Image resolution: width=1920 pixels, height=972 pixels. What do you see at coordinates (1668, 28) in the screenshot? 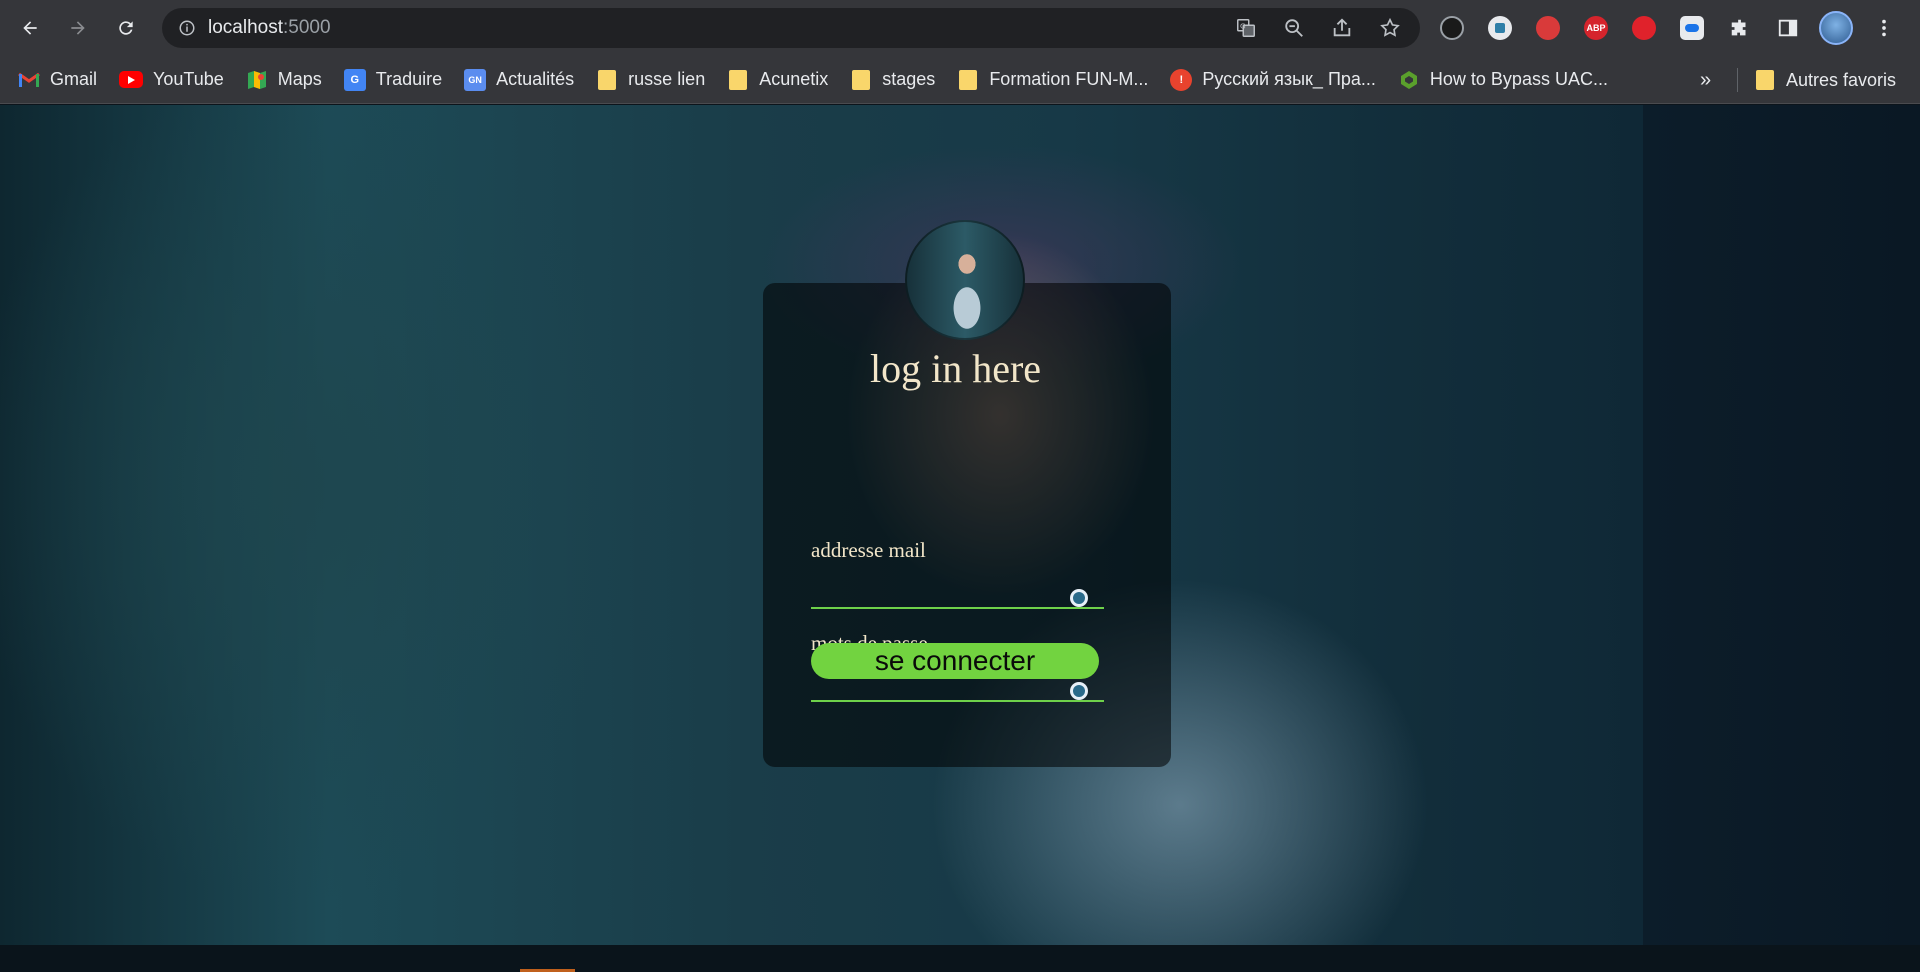
I see `extensions-area: ABP` at bounding box center [1668, 28].